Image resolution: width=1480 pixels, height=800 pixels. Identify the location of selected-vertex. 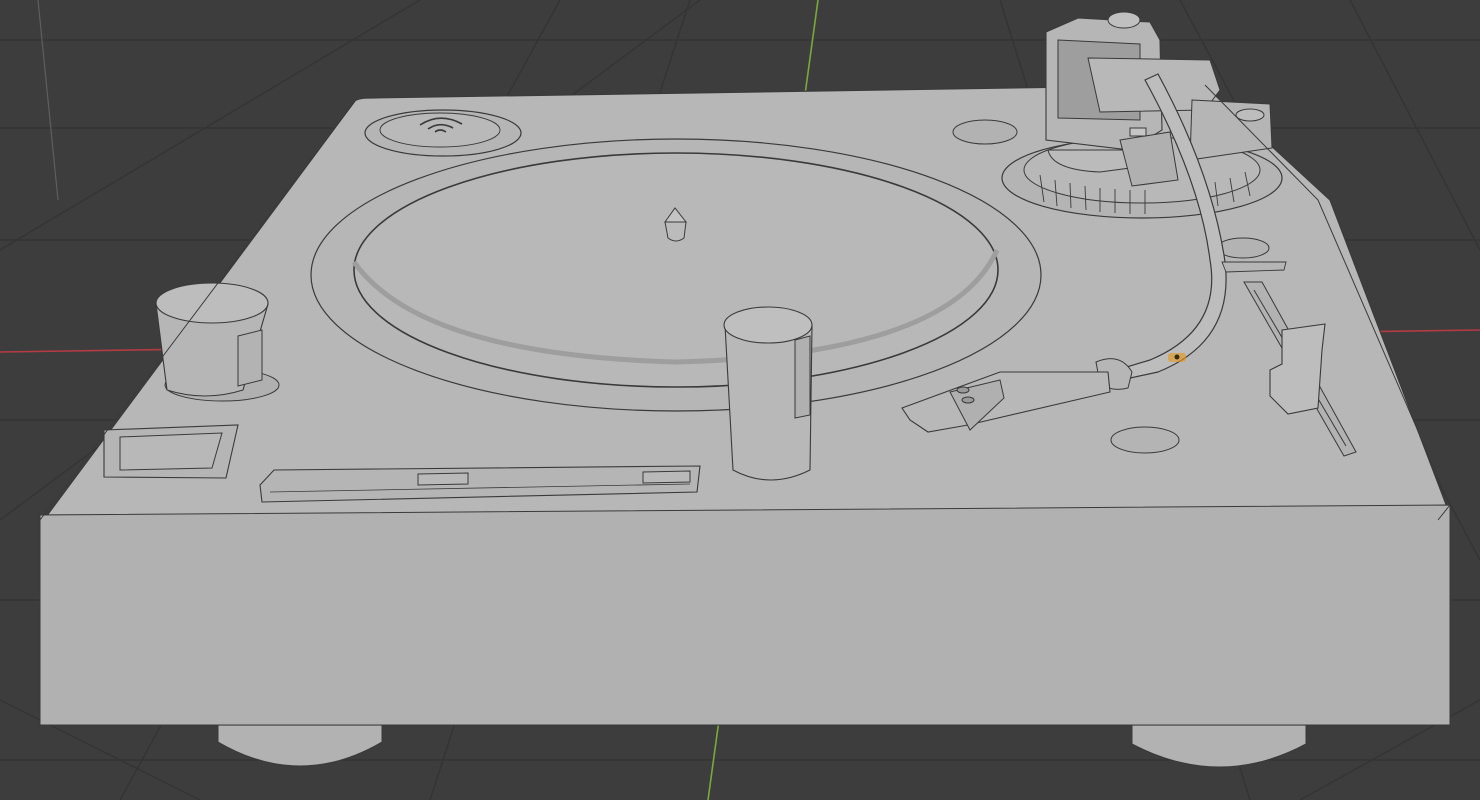
(1177, 357).